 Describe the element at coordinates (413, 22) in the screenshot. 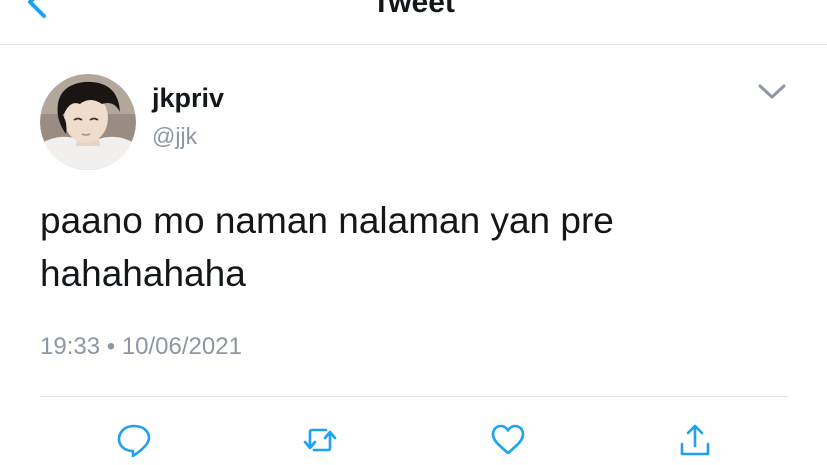

I see `top-nav-bar: Tweet` at that location.